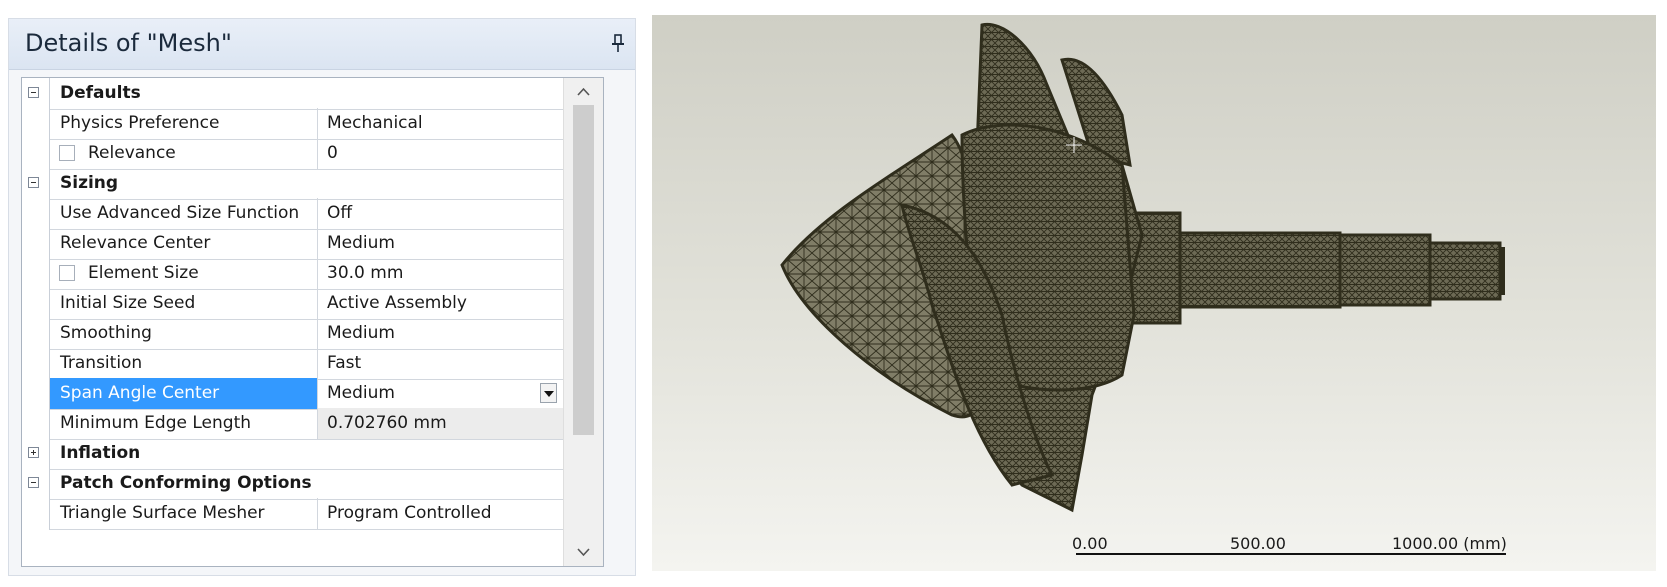 Image resolution: width=1667 pixels, height=587 pixels. I want to click on scale-bar-line, so click(1291, 554).